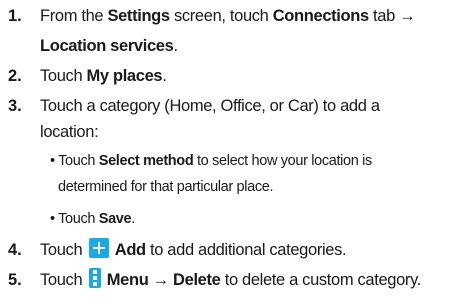 The width and height of the screenshot is (467, 304). Describe the element at coordinates (255, 219) in the screenshot. I see `bullet-item: • Touch Save.` at that location.